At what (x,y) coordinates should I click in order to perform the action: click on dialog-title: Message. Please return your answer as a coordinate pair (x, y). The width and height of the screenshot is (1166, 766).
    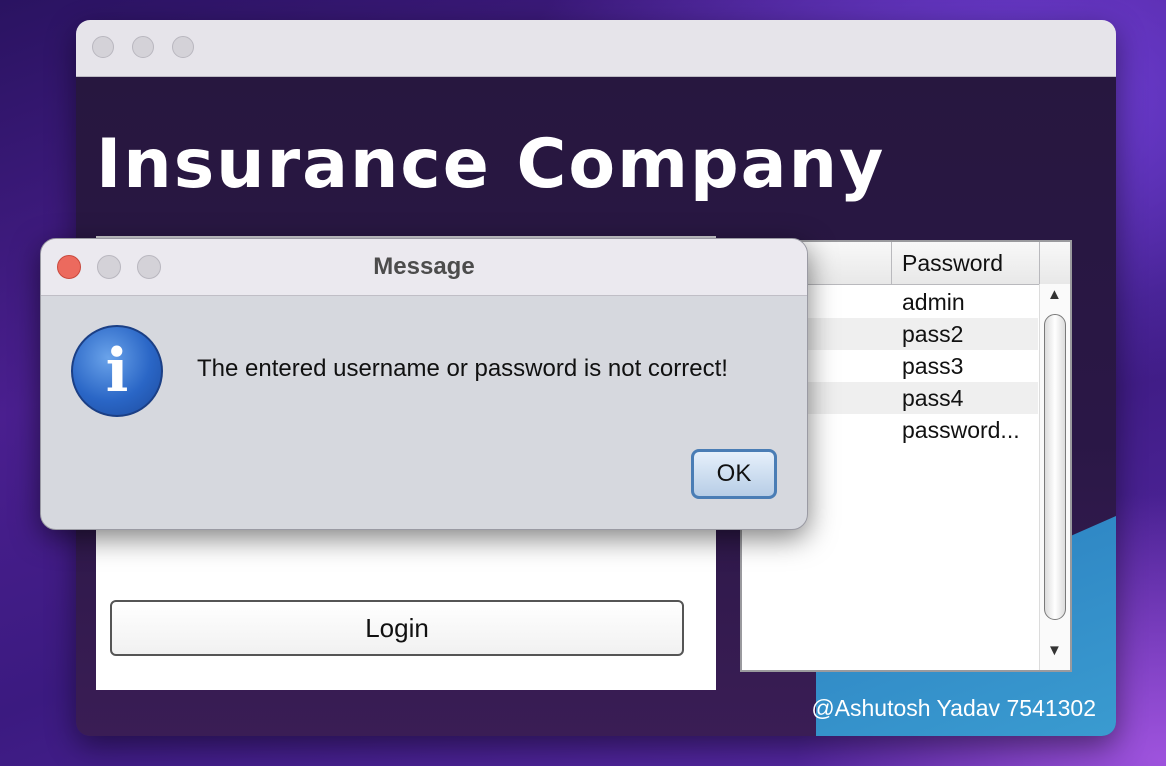
    Looking at the image, I should click on (424, 266).